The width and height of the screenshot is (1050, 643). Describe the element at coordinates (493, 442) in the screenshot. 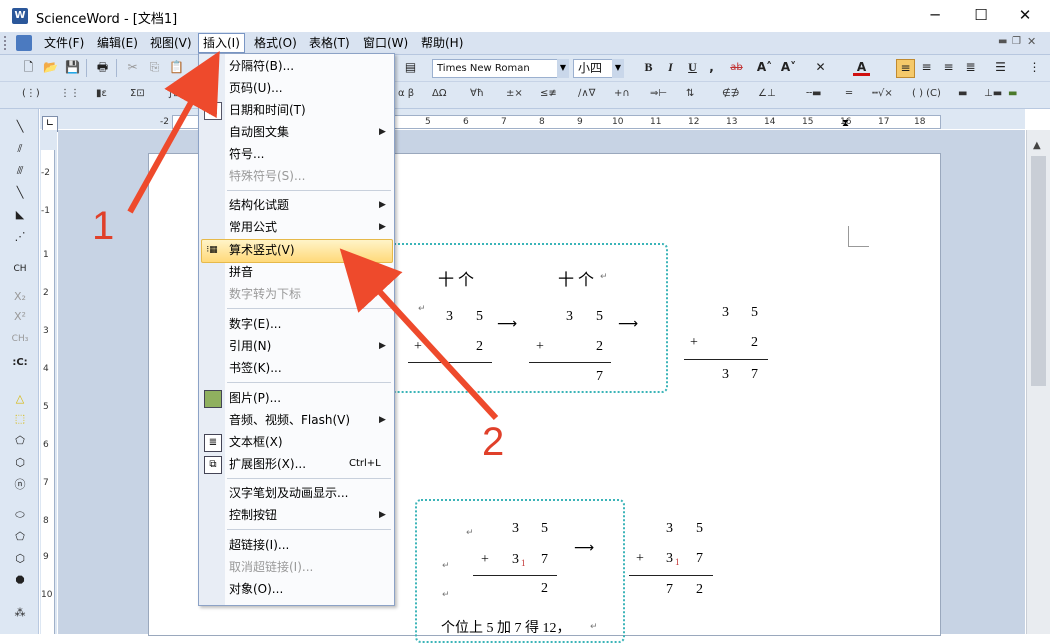

I see `annotation-label-2: 2` at that location.